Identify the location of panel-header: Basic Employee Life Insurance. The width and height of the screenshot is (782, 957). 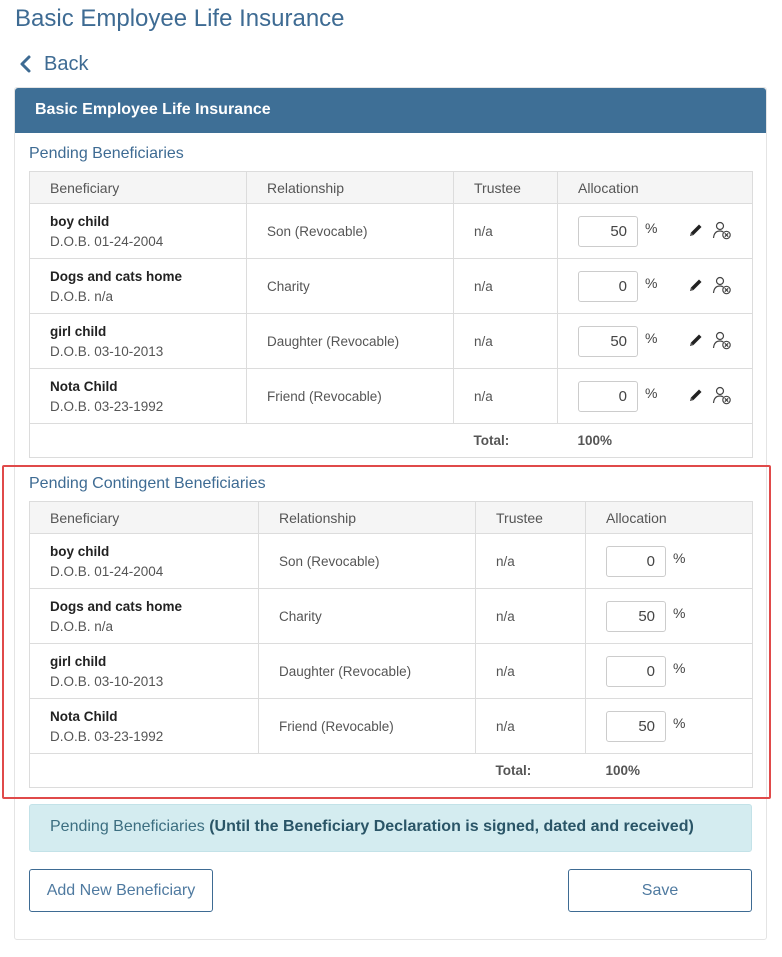
(390, 110).